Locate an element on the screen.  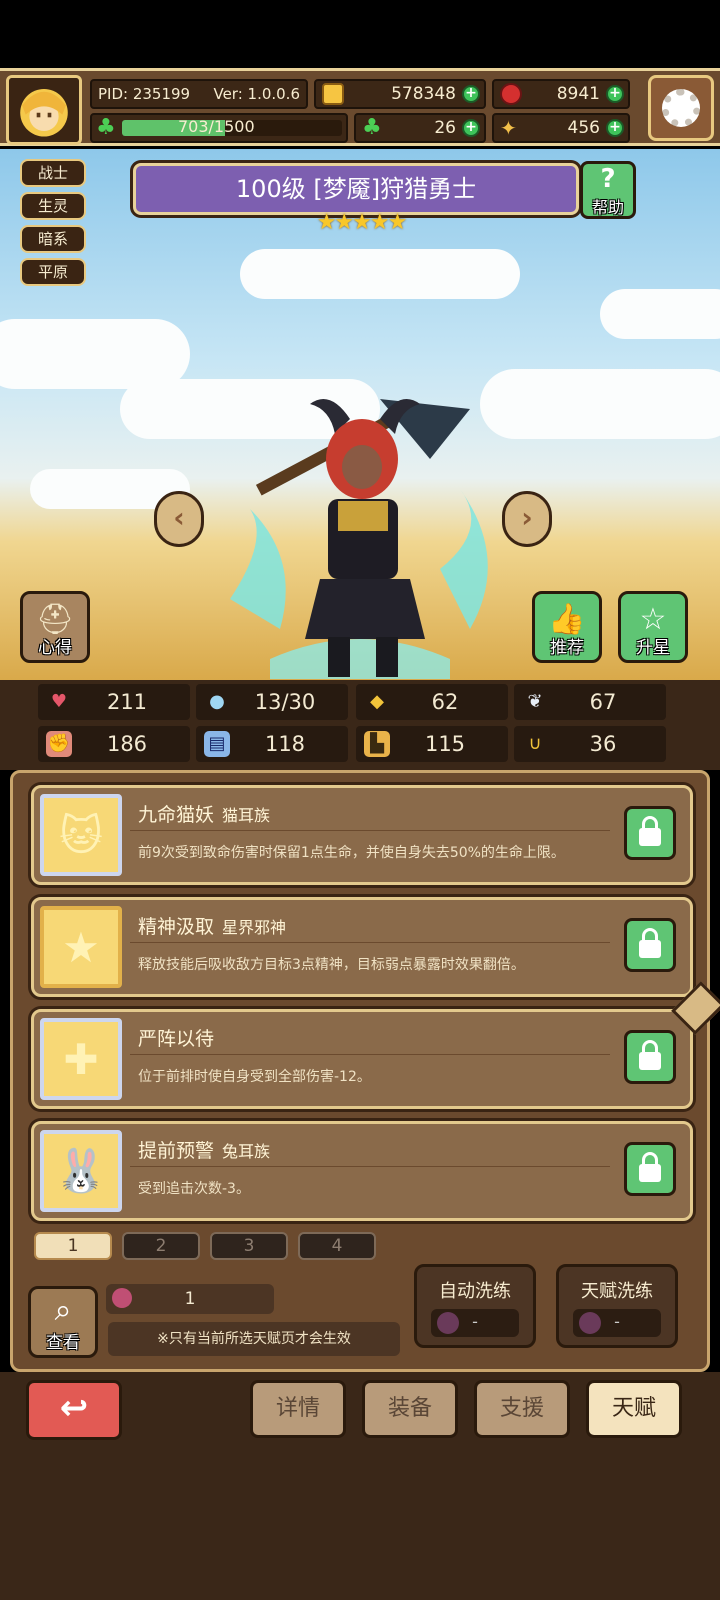
gem-counter: 8941 + is located at coordinates (561, 94).